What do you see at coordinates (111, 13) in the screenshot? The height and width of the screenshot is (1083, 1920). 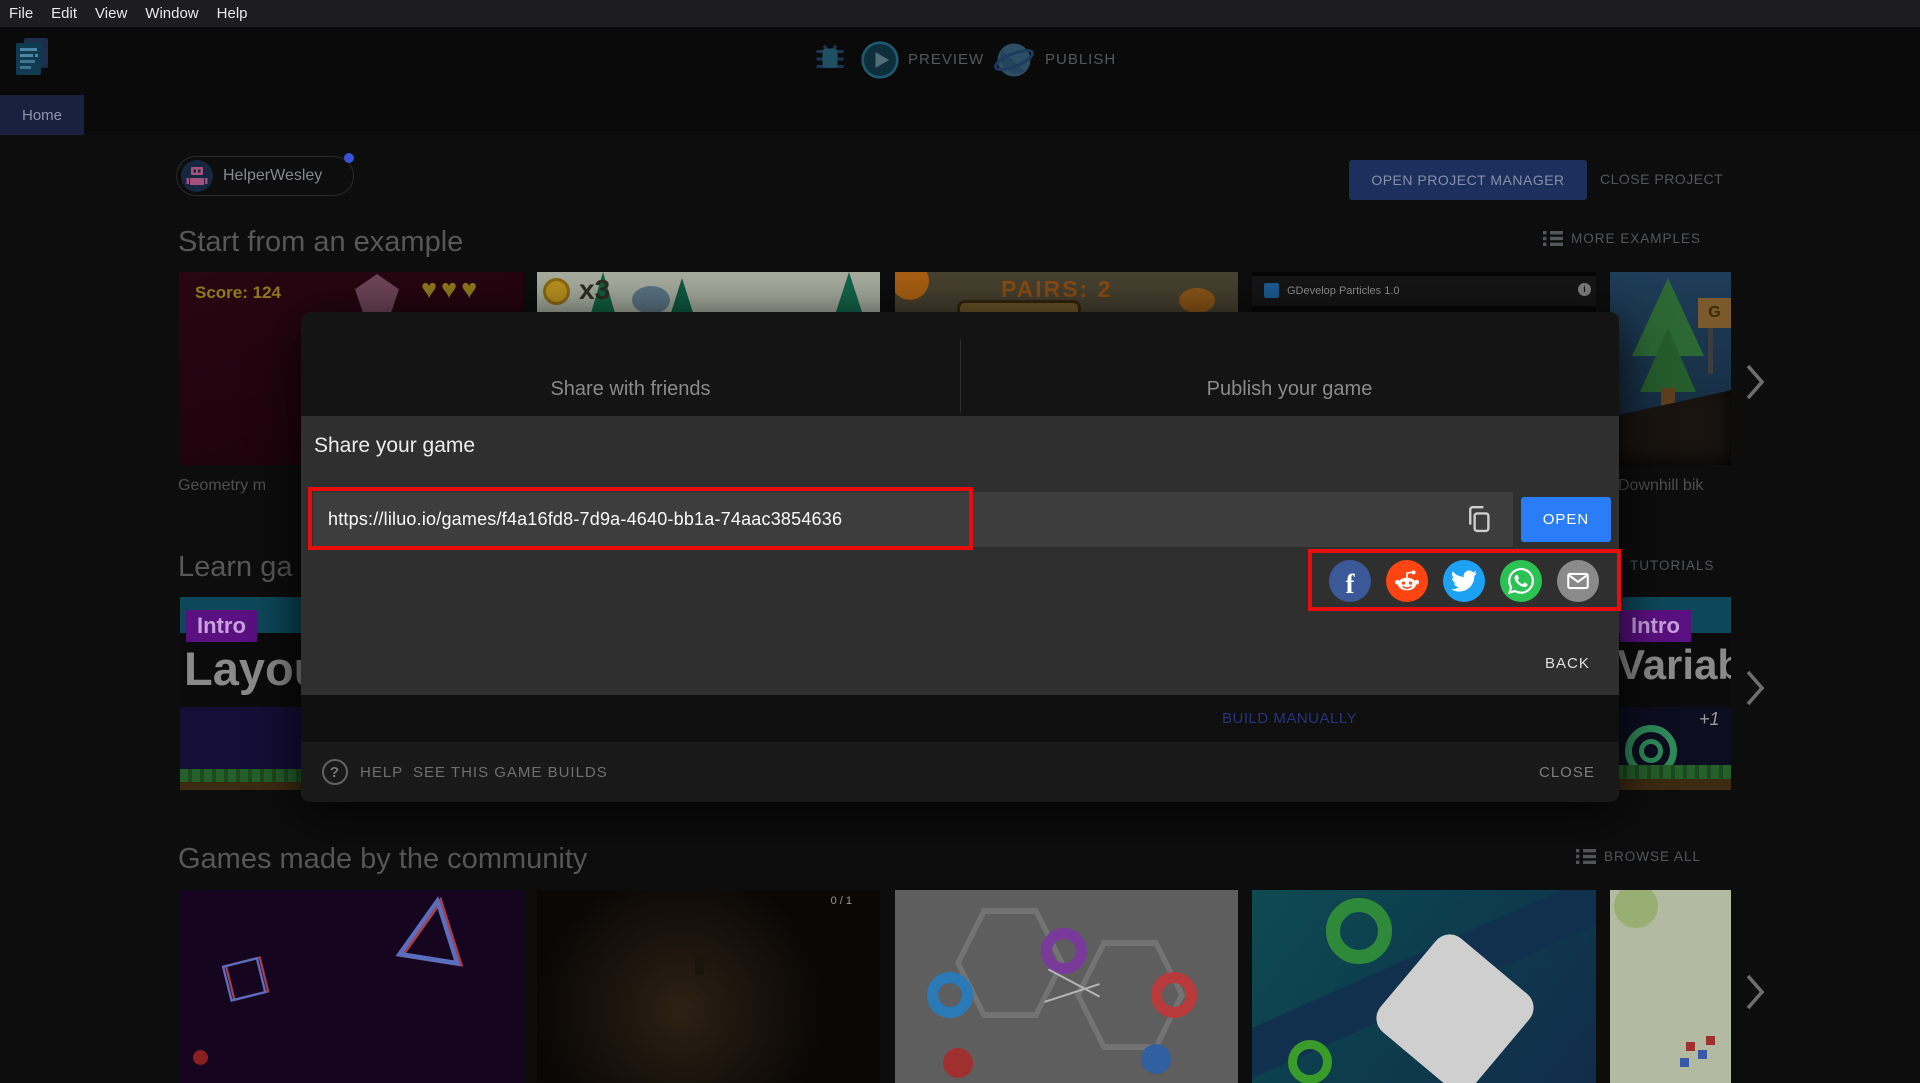 I see `menu-view: View` at bounding box center [111, 13].